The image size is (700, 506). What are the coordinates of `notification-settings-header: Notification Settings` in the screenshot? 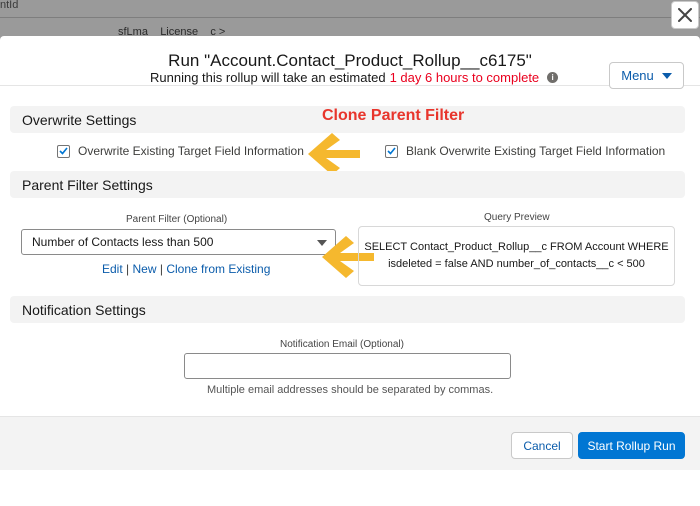 It's located at (347, 309).